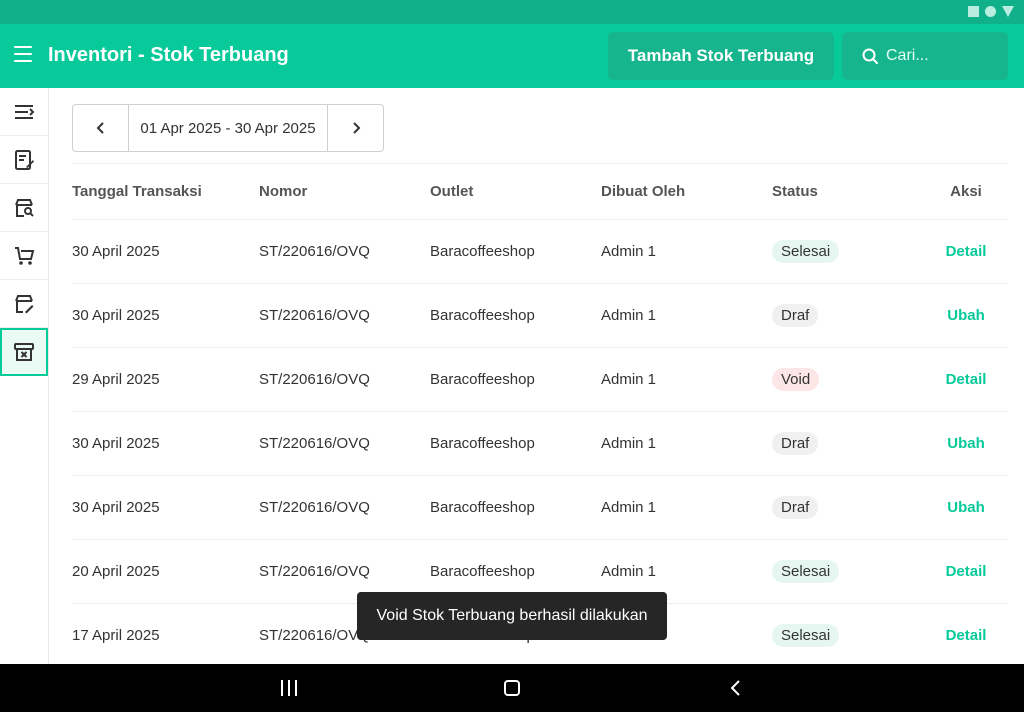 The image size is (1024, 712). What do you see at coordinates (289, 688) in the screenshot?
I see `recent-apps-icon` at bounding box center [289, 688].